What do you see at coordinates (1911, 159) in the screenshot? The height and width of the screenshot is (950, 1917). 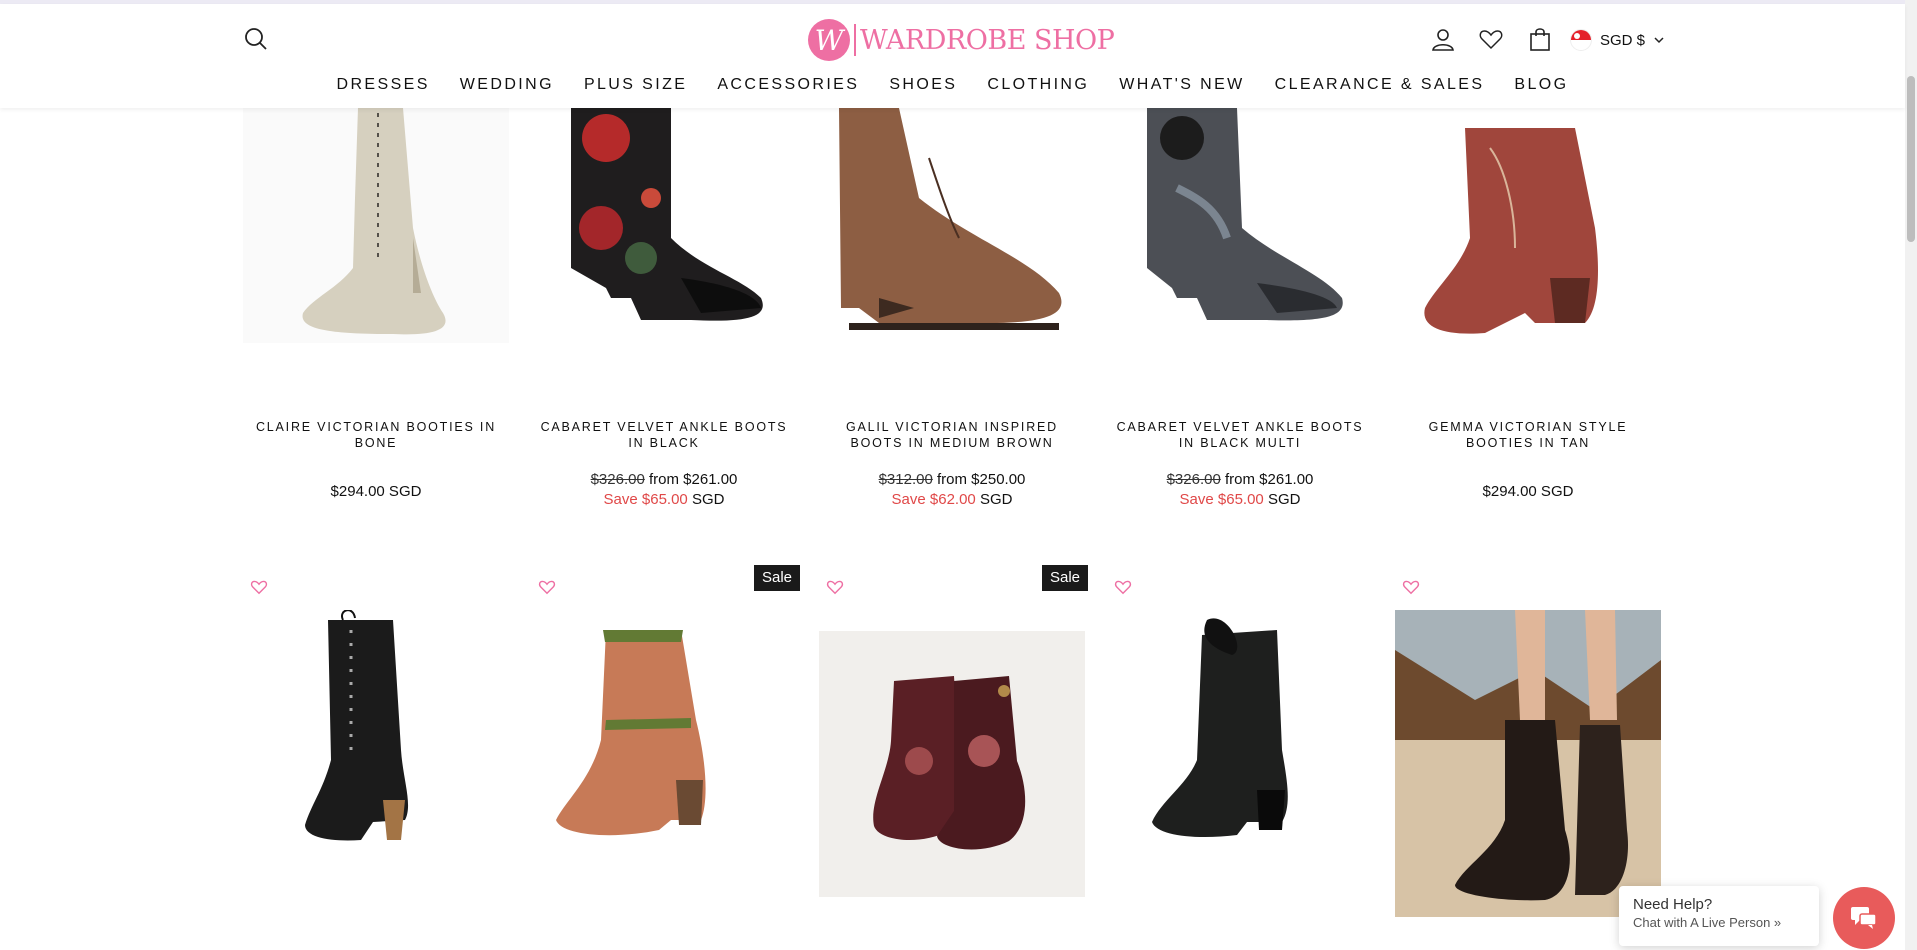 I see `scrollbar-thumb` at bounding box center [1911, 159].